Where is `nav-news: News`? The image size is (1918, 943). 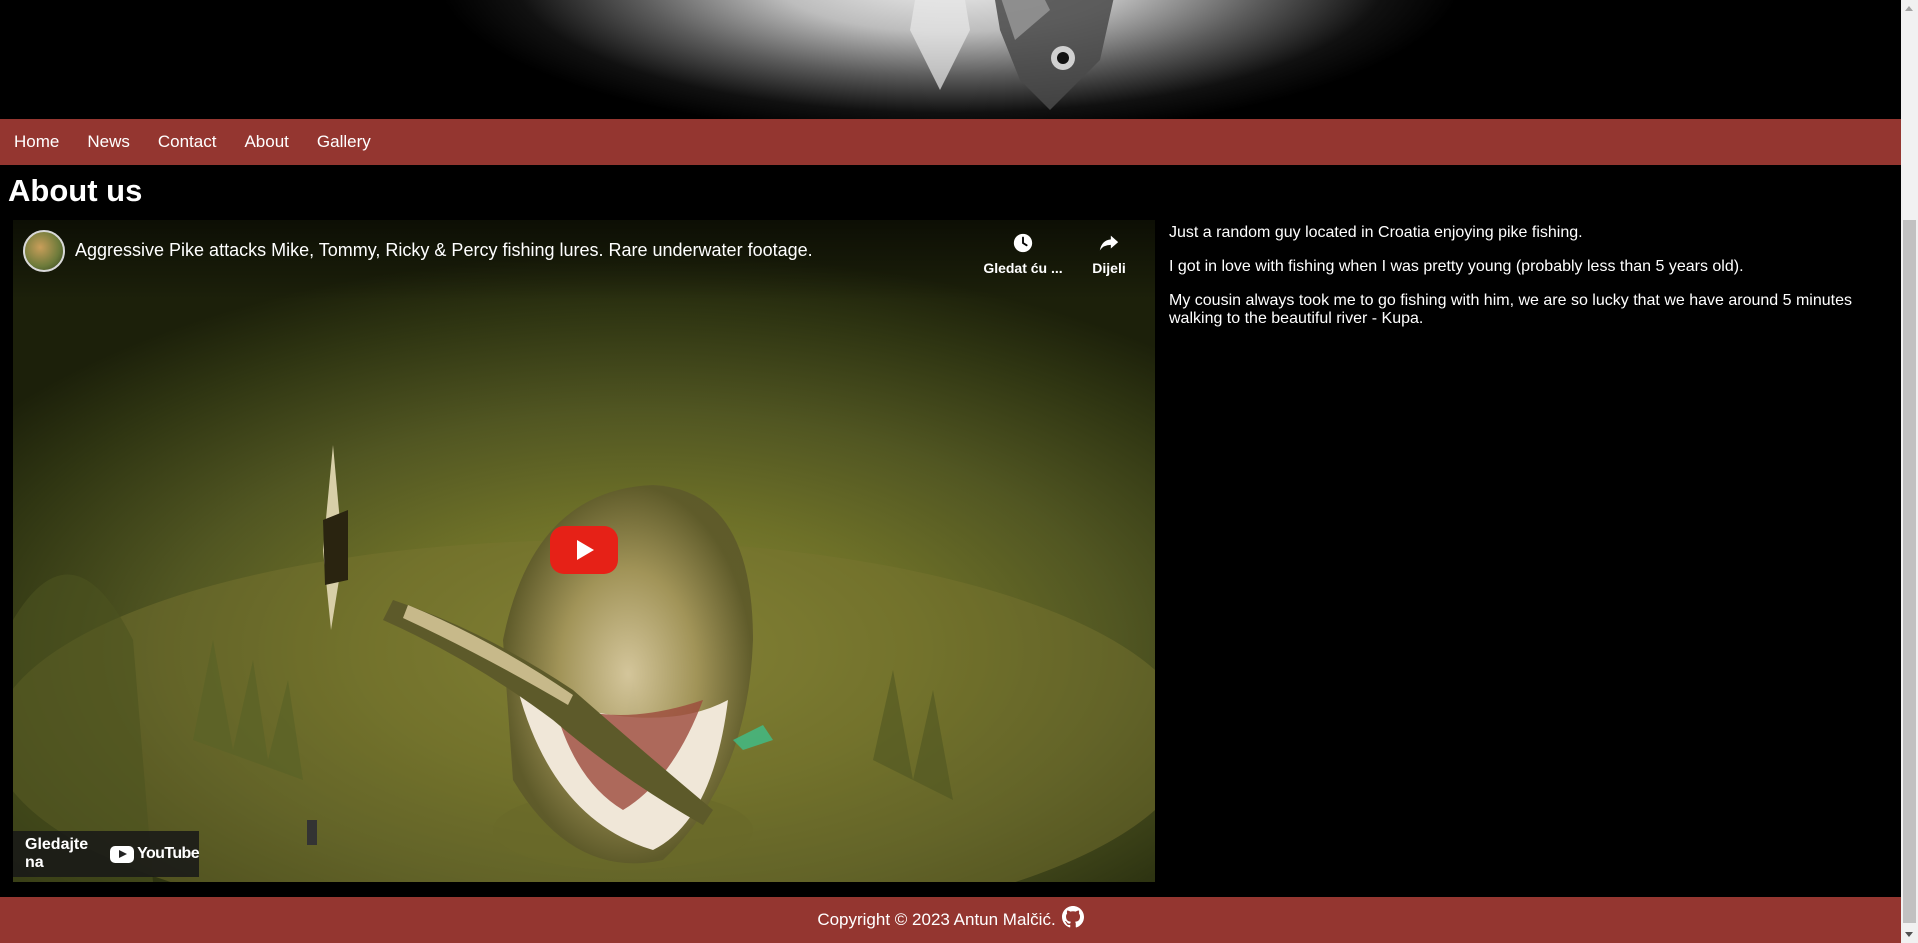
nav-news: News is located at coordinates (108, 142).